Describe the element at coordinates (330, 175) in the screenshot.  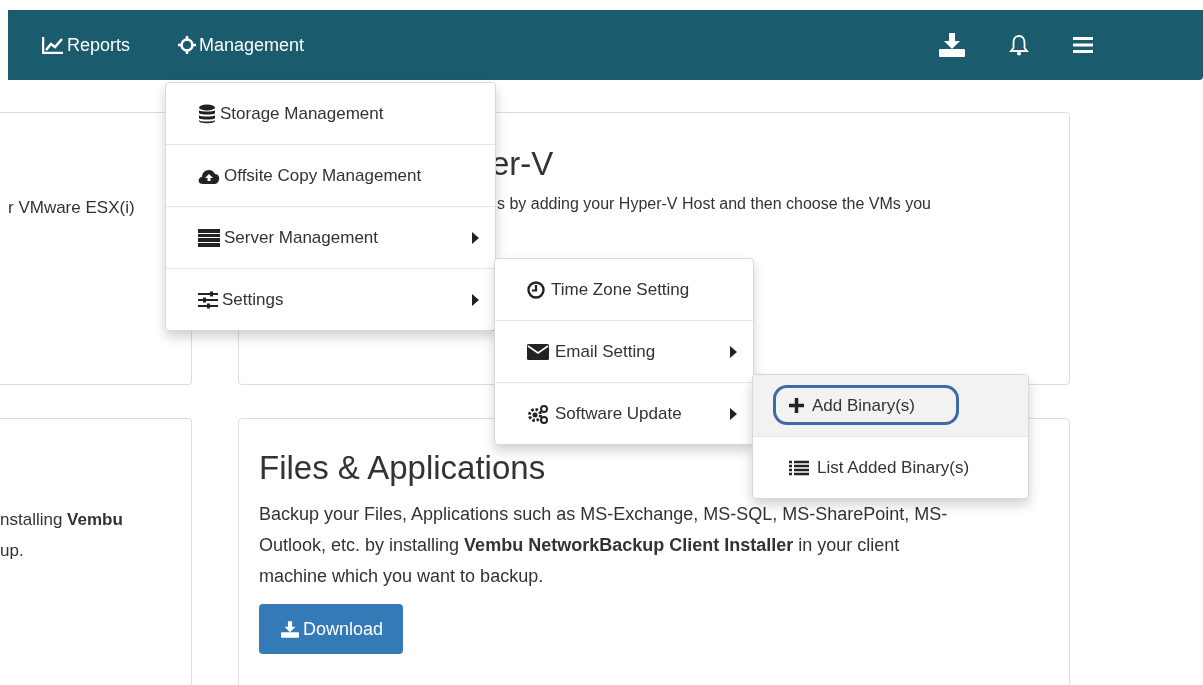
I see `menu-item: Offsite Copy Management` at that location.